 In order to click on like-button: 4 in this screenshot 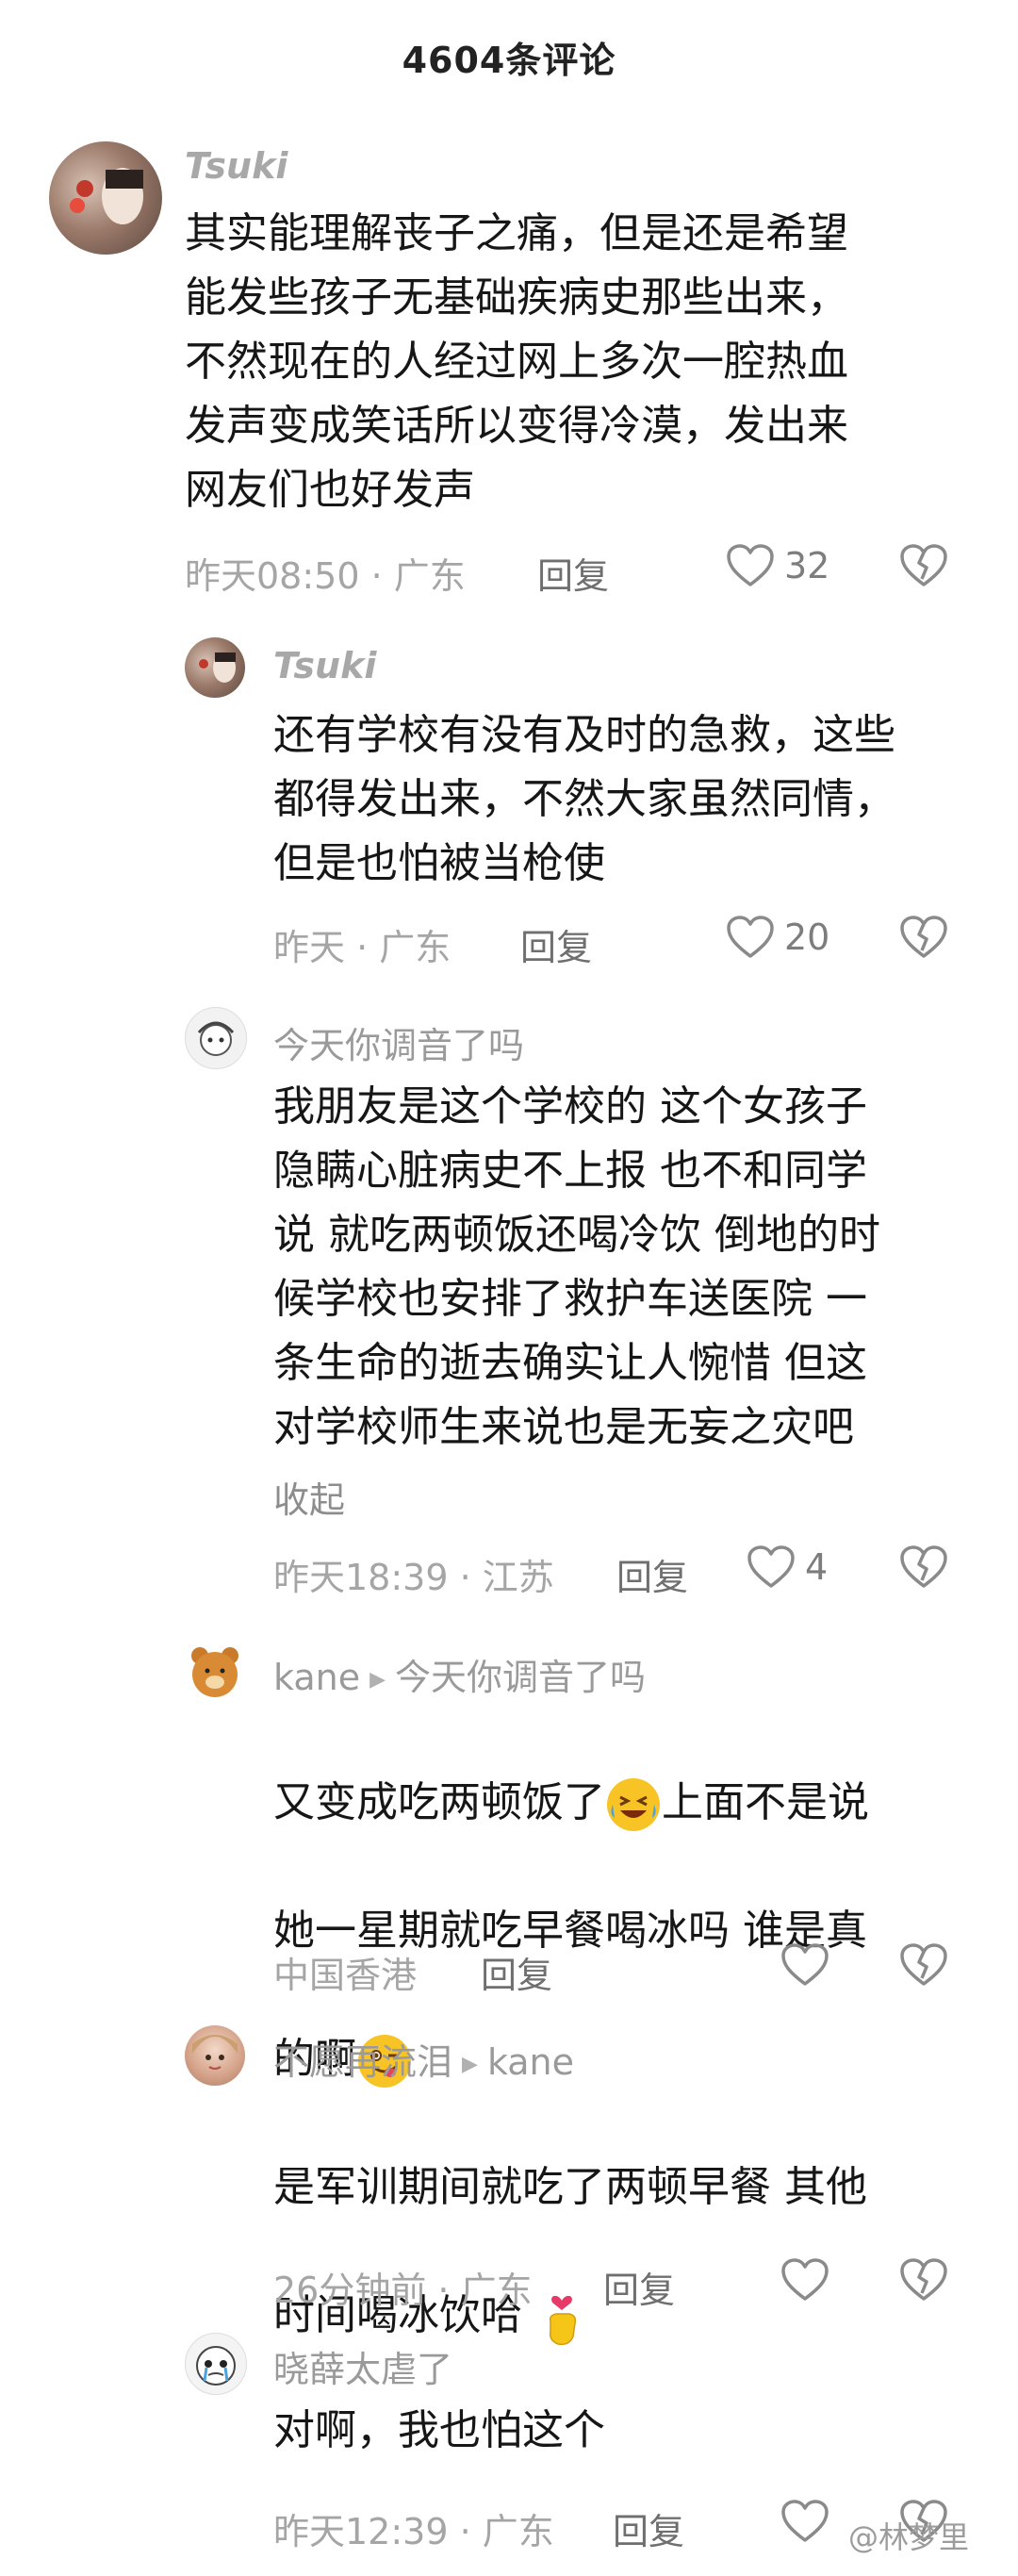, I will do `click(787, 1567)`.